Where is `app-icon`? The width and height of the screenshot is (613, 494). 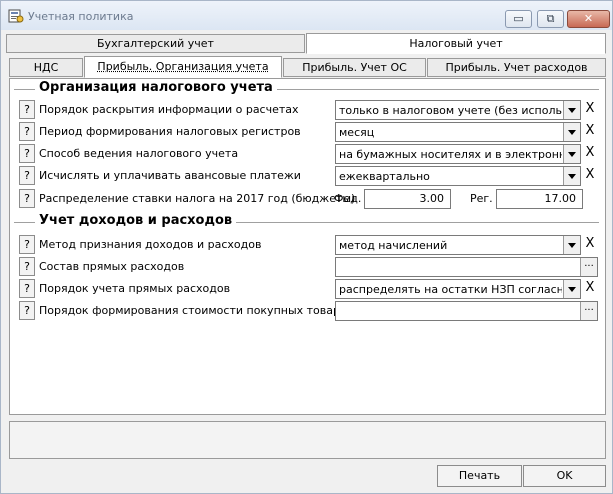 app-icon is located at coordinates (16, 16).